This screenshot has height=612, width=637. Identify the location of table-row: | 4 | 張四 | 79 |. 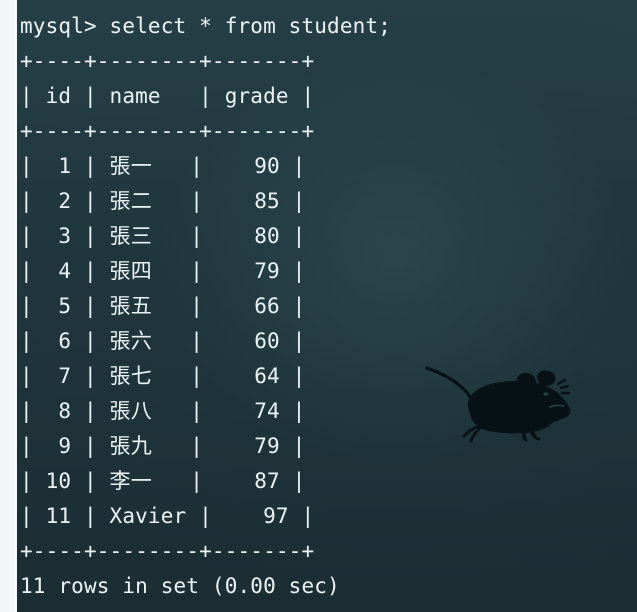
(163, 271).